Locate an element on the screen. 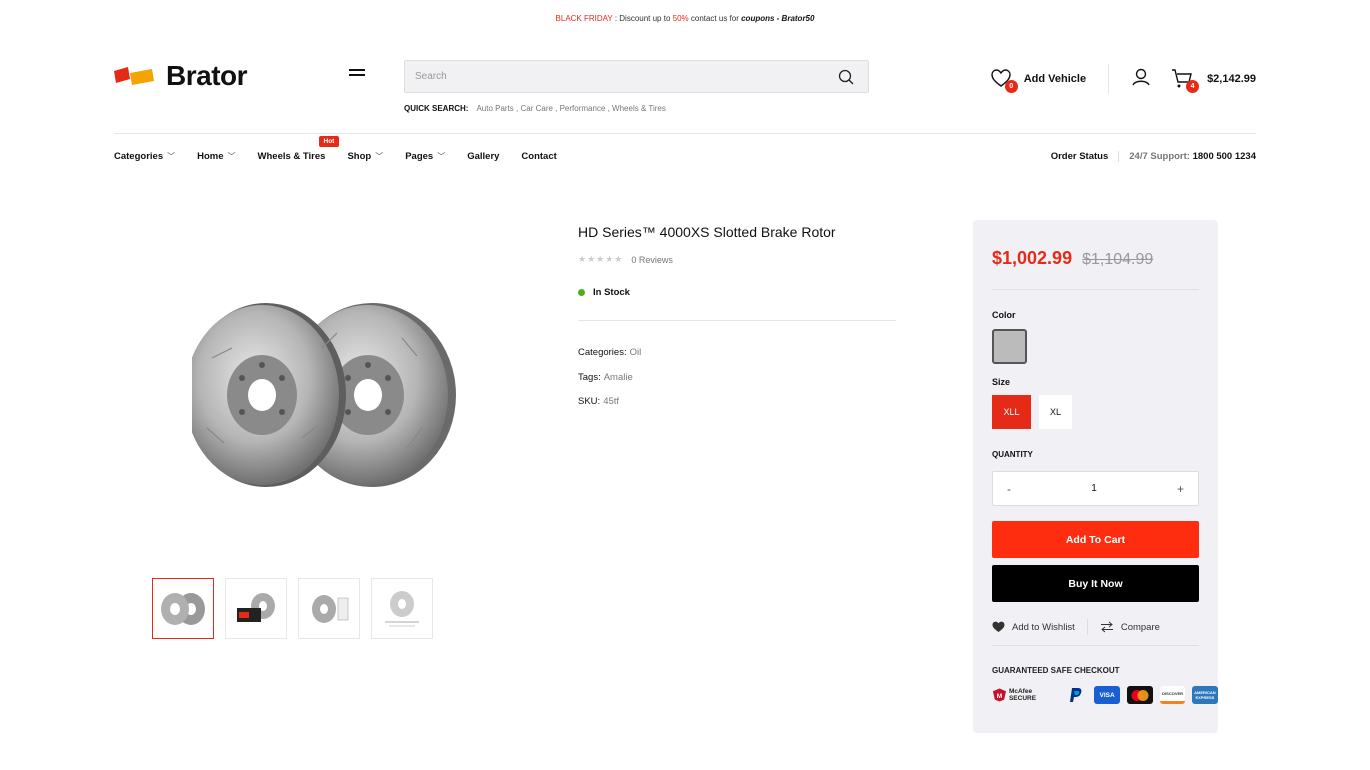 This screenshot has width=1370, height=770. nav-gallery: Gallery is located at coordinates (483, 156).